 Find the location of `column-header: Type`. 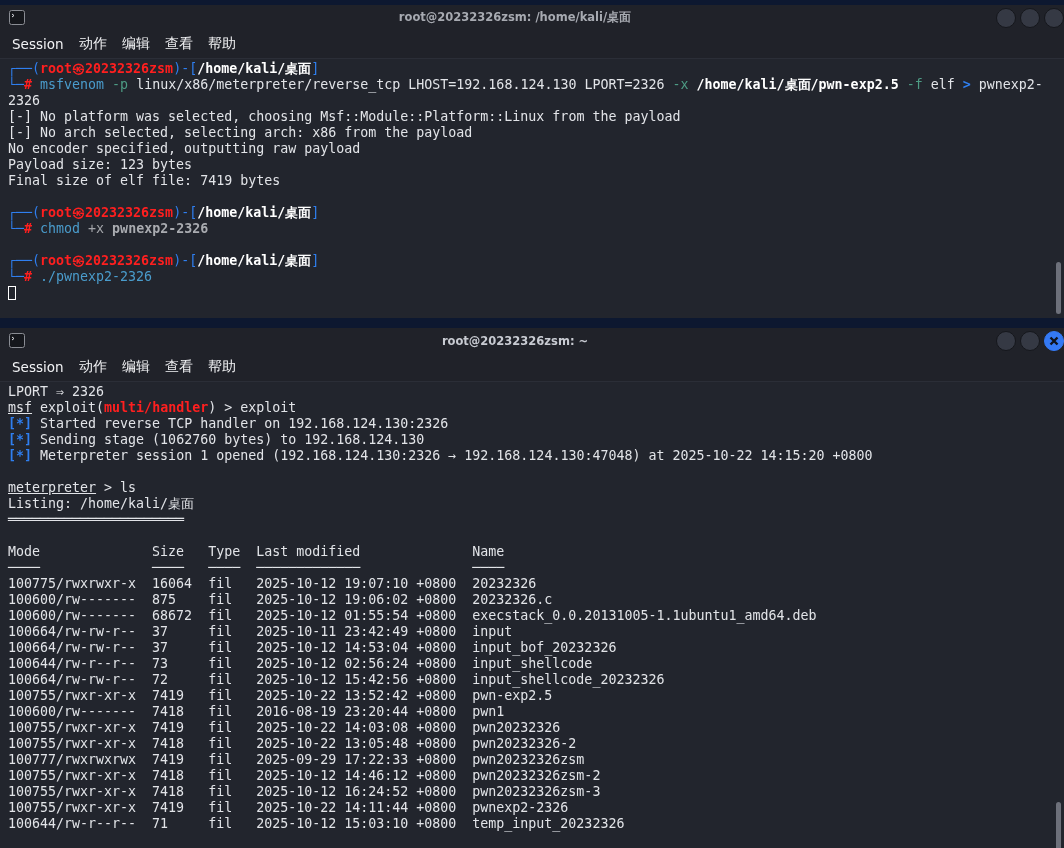

column-header: Type is located at coordinates (224, 552).